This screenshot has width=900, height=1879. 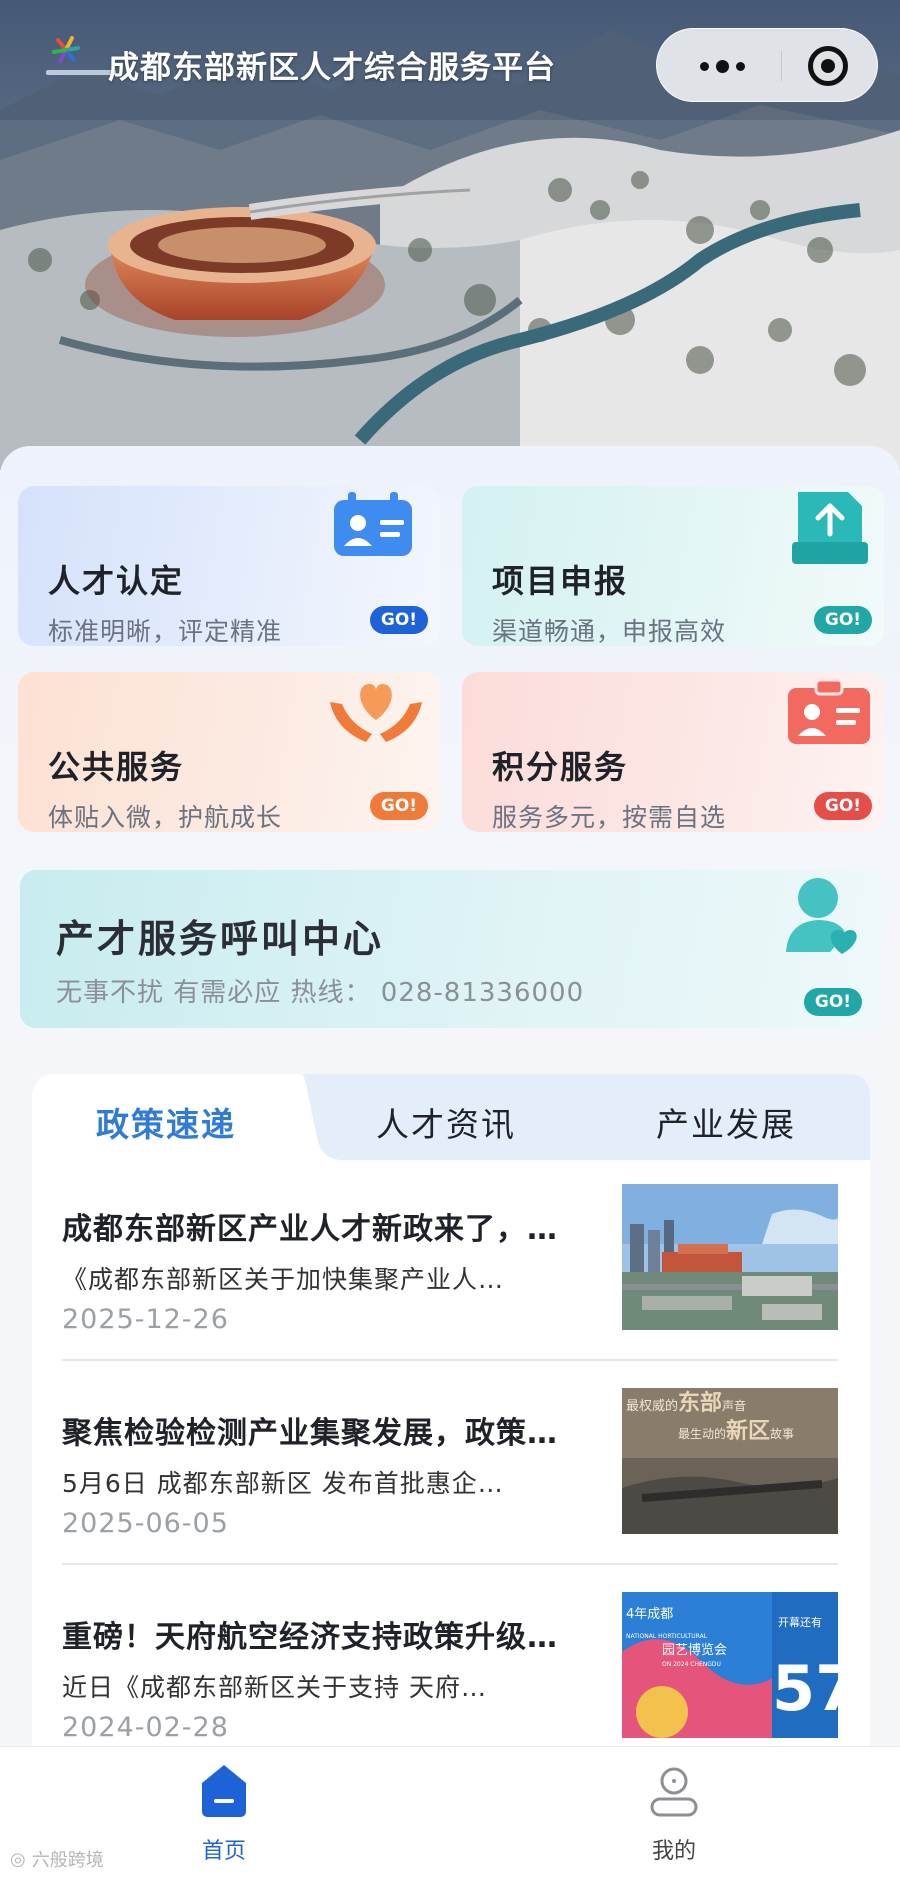 I want to click on capsule-divider, so click(x=781, y=66).